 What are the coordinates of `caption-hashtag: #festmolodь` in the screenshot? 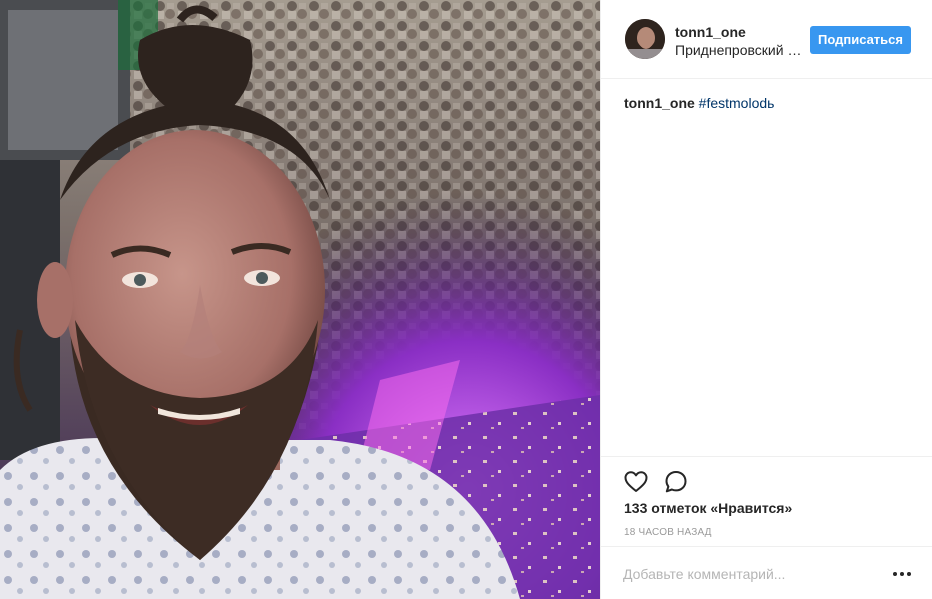 It's located at (737, 103).